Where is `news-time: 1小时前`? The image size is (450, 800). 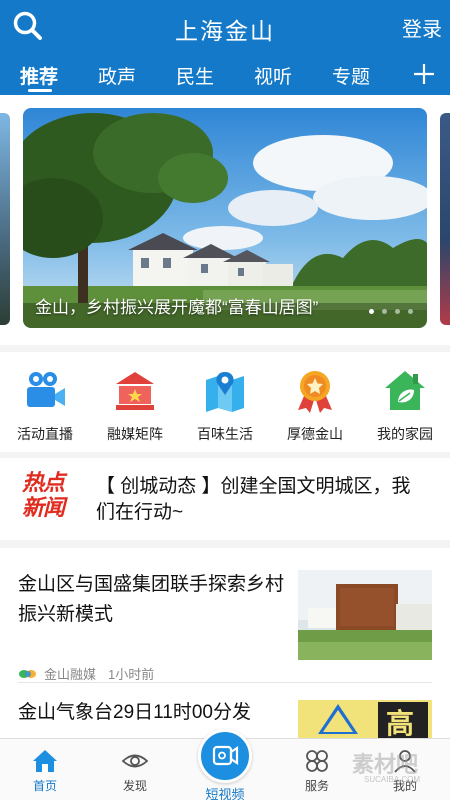 news-time: 1小时前 is located at coordinates (131, 674).